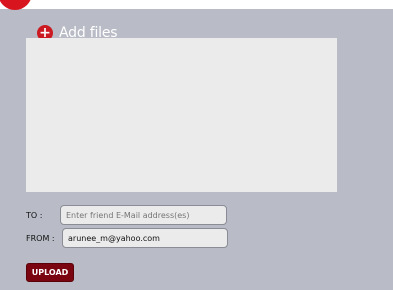  I want to click on to-label: TO :, so click(34, 215).